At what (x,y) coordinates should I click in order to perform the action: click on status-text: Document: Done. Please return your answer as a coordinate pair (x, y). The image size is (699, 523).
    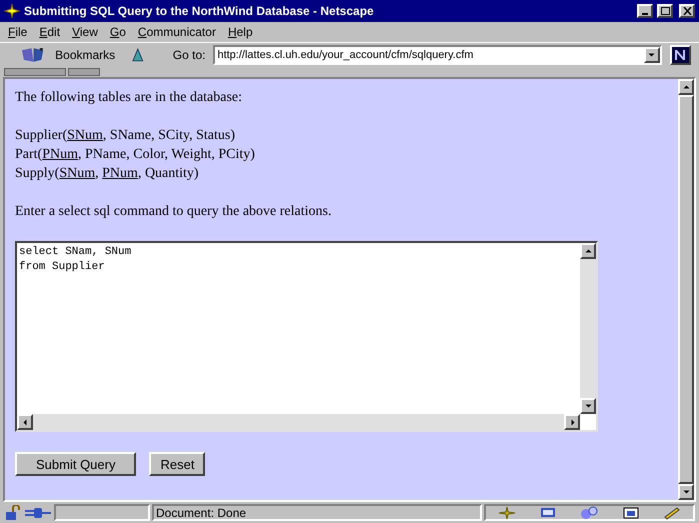
    Looking at the image, I should click on (201, 513).